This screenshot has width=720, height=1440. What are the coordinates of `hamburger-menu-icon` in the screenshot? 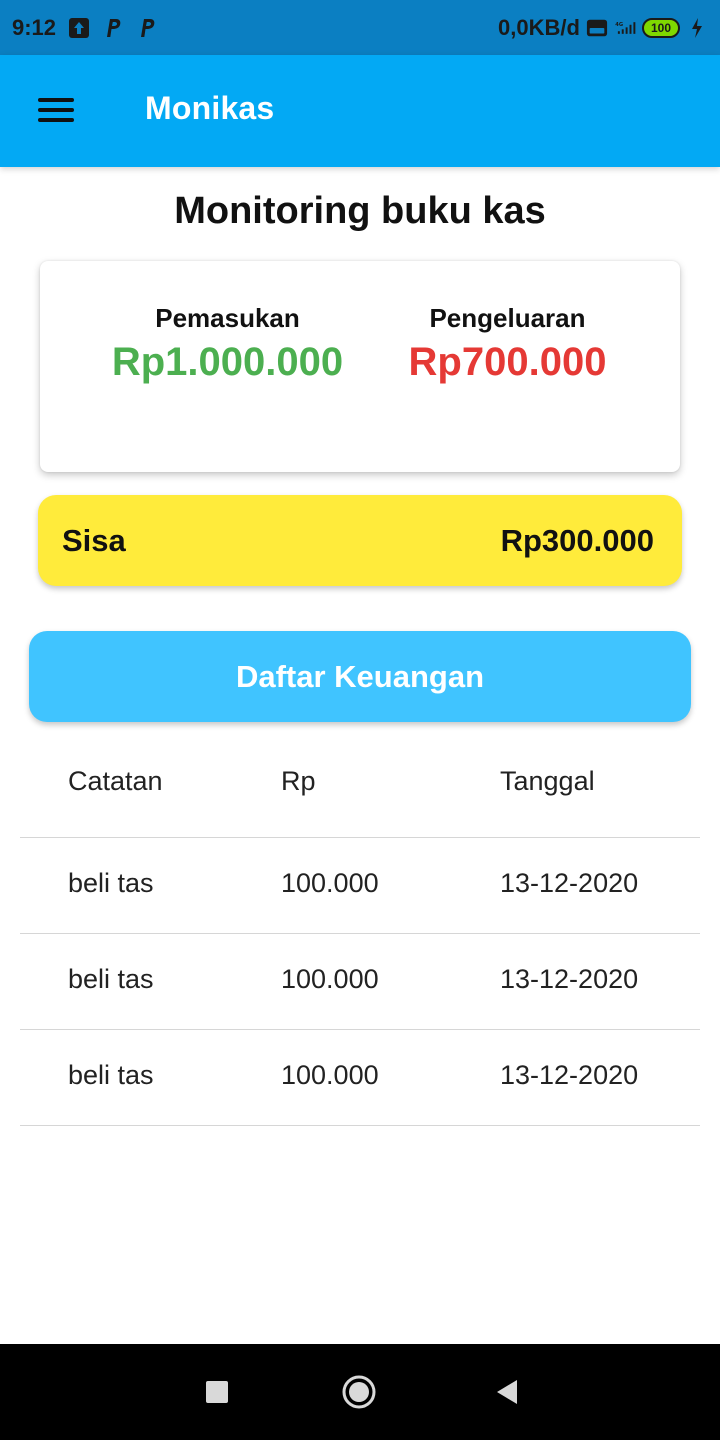 It's located at (56, 110).